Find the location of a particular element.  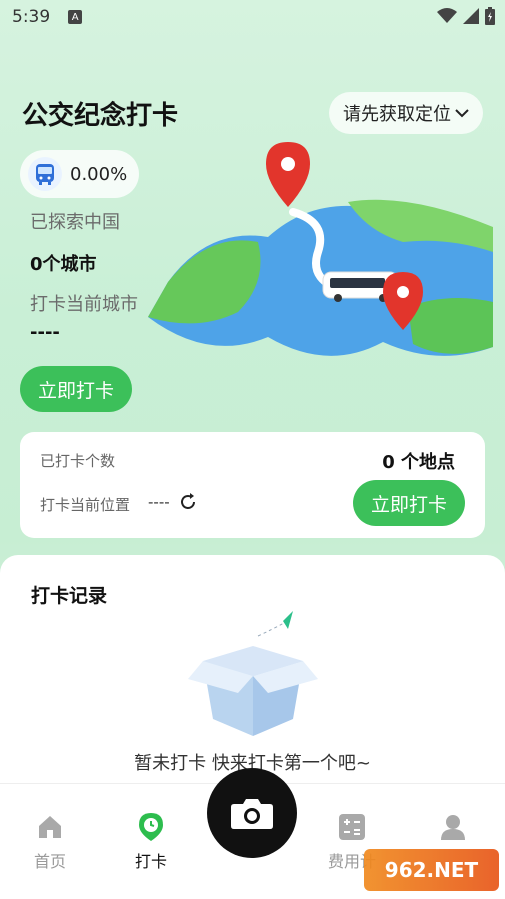

checkin-button-primary: 立即打卡 is located at coordinates (76, 389).